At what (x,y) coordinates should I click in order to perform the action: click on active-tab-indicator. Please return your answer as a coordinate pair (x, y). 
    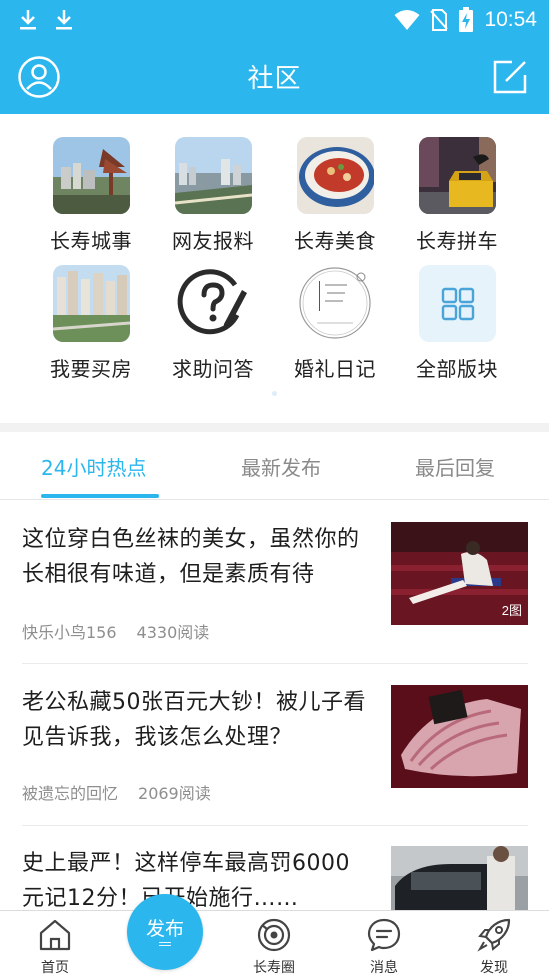
    Looking at the image, I should click on (100, 496).